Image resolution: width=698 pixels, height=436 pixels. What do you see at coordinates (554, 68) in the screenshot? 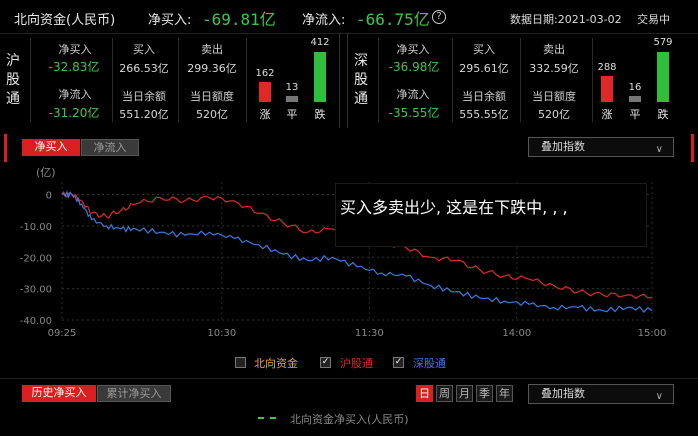
I see `sz-sell-value: 332.59亿` at bounding box center [554, 68].